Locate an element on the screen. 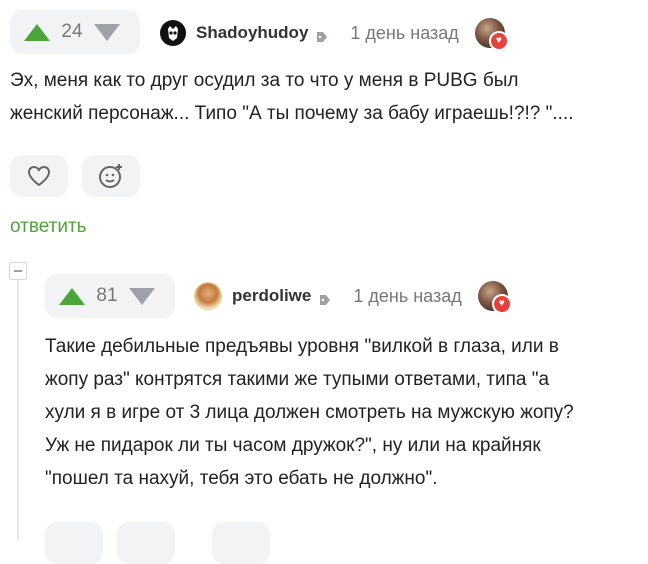  username: perdoliwe is located at coordinates (271, 296).